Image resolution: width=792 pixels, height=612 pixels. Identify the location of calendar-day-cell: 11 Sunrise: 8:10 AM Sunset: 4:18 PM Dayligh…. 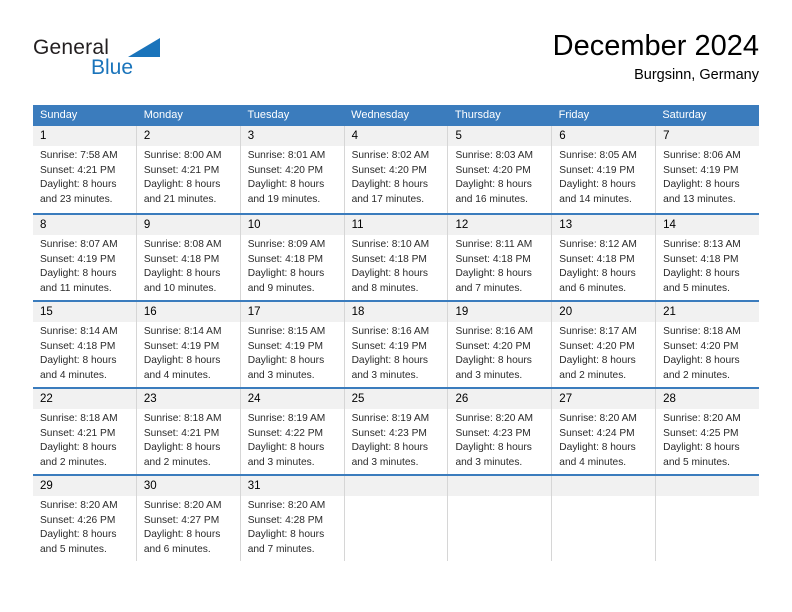
(396, 257).